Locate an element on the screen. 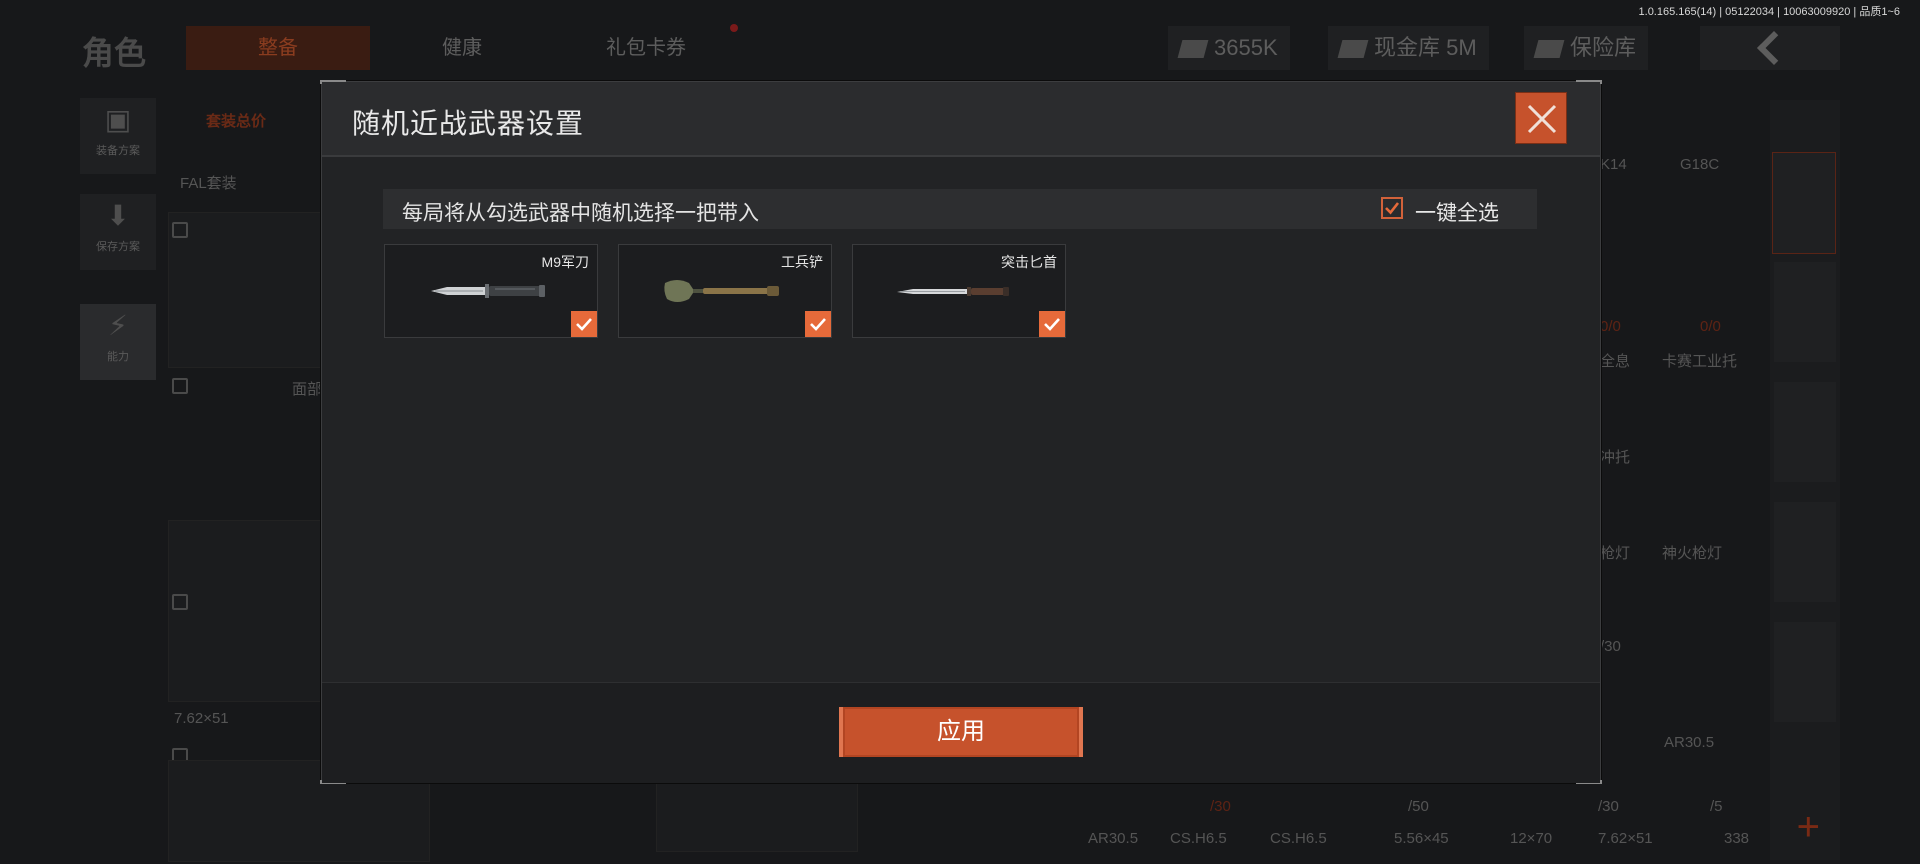 Image resolution: width=1920 pixels, height=864 pixels. close-icon is located at coordinates (1542, 119).